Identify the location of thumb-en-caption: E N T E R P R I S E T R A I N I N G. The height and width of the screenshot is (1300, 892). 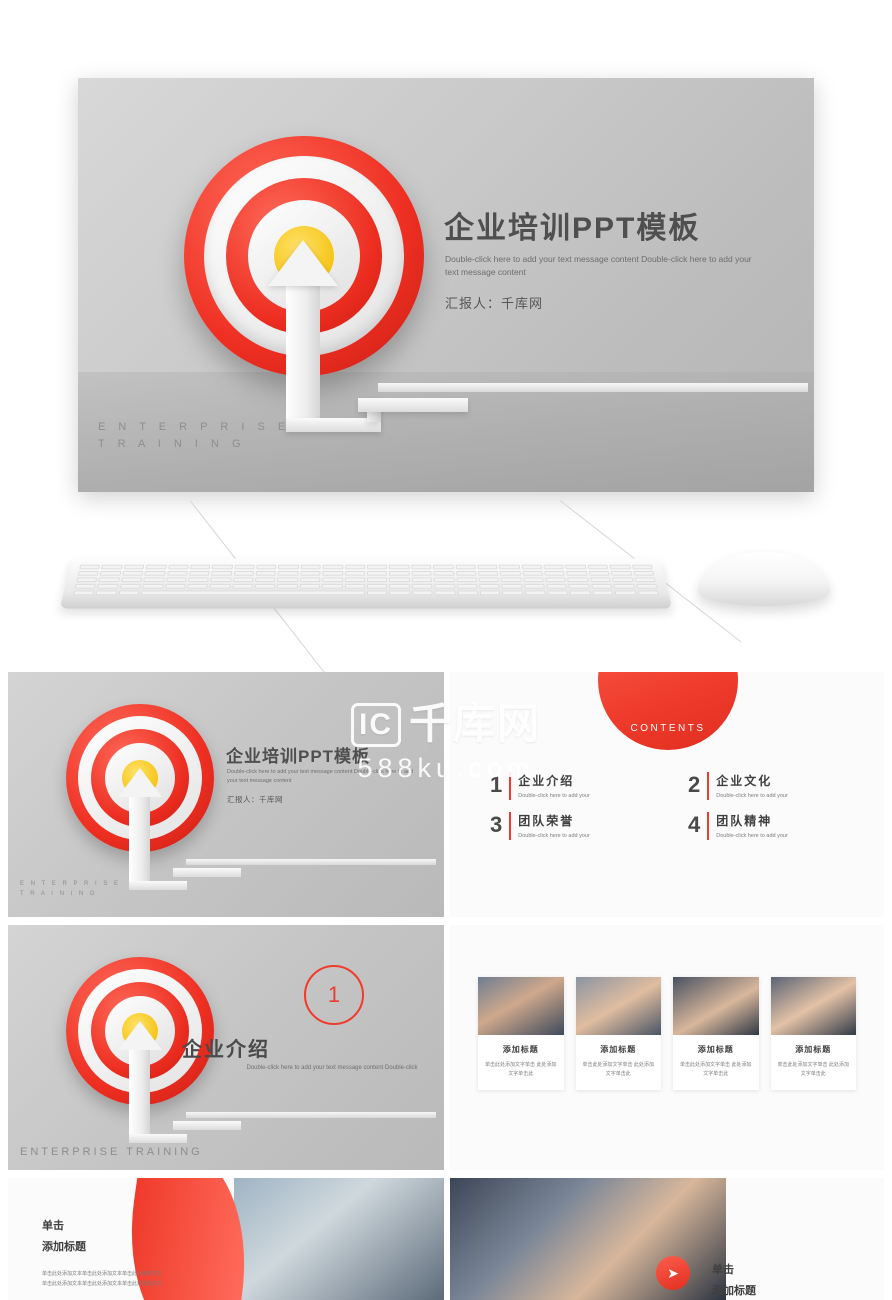
(70, 889).